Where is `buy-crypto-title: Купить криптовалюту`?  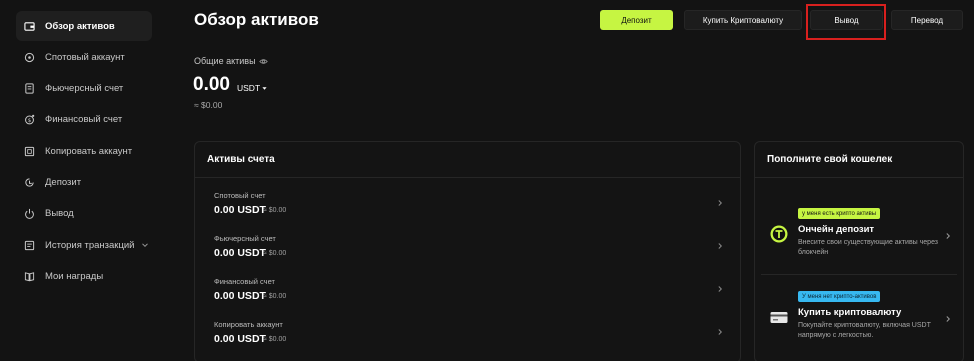 buy-crypto-title: Купить криптовалюту is located at coordinates (850, 312).